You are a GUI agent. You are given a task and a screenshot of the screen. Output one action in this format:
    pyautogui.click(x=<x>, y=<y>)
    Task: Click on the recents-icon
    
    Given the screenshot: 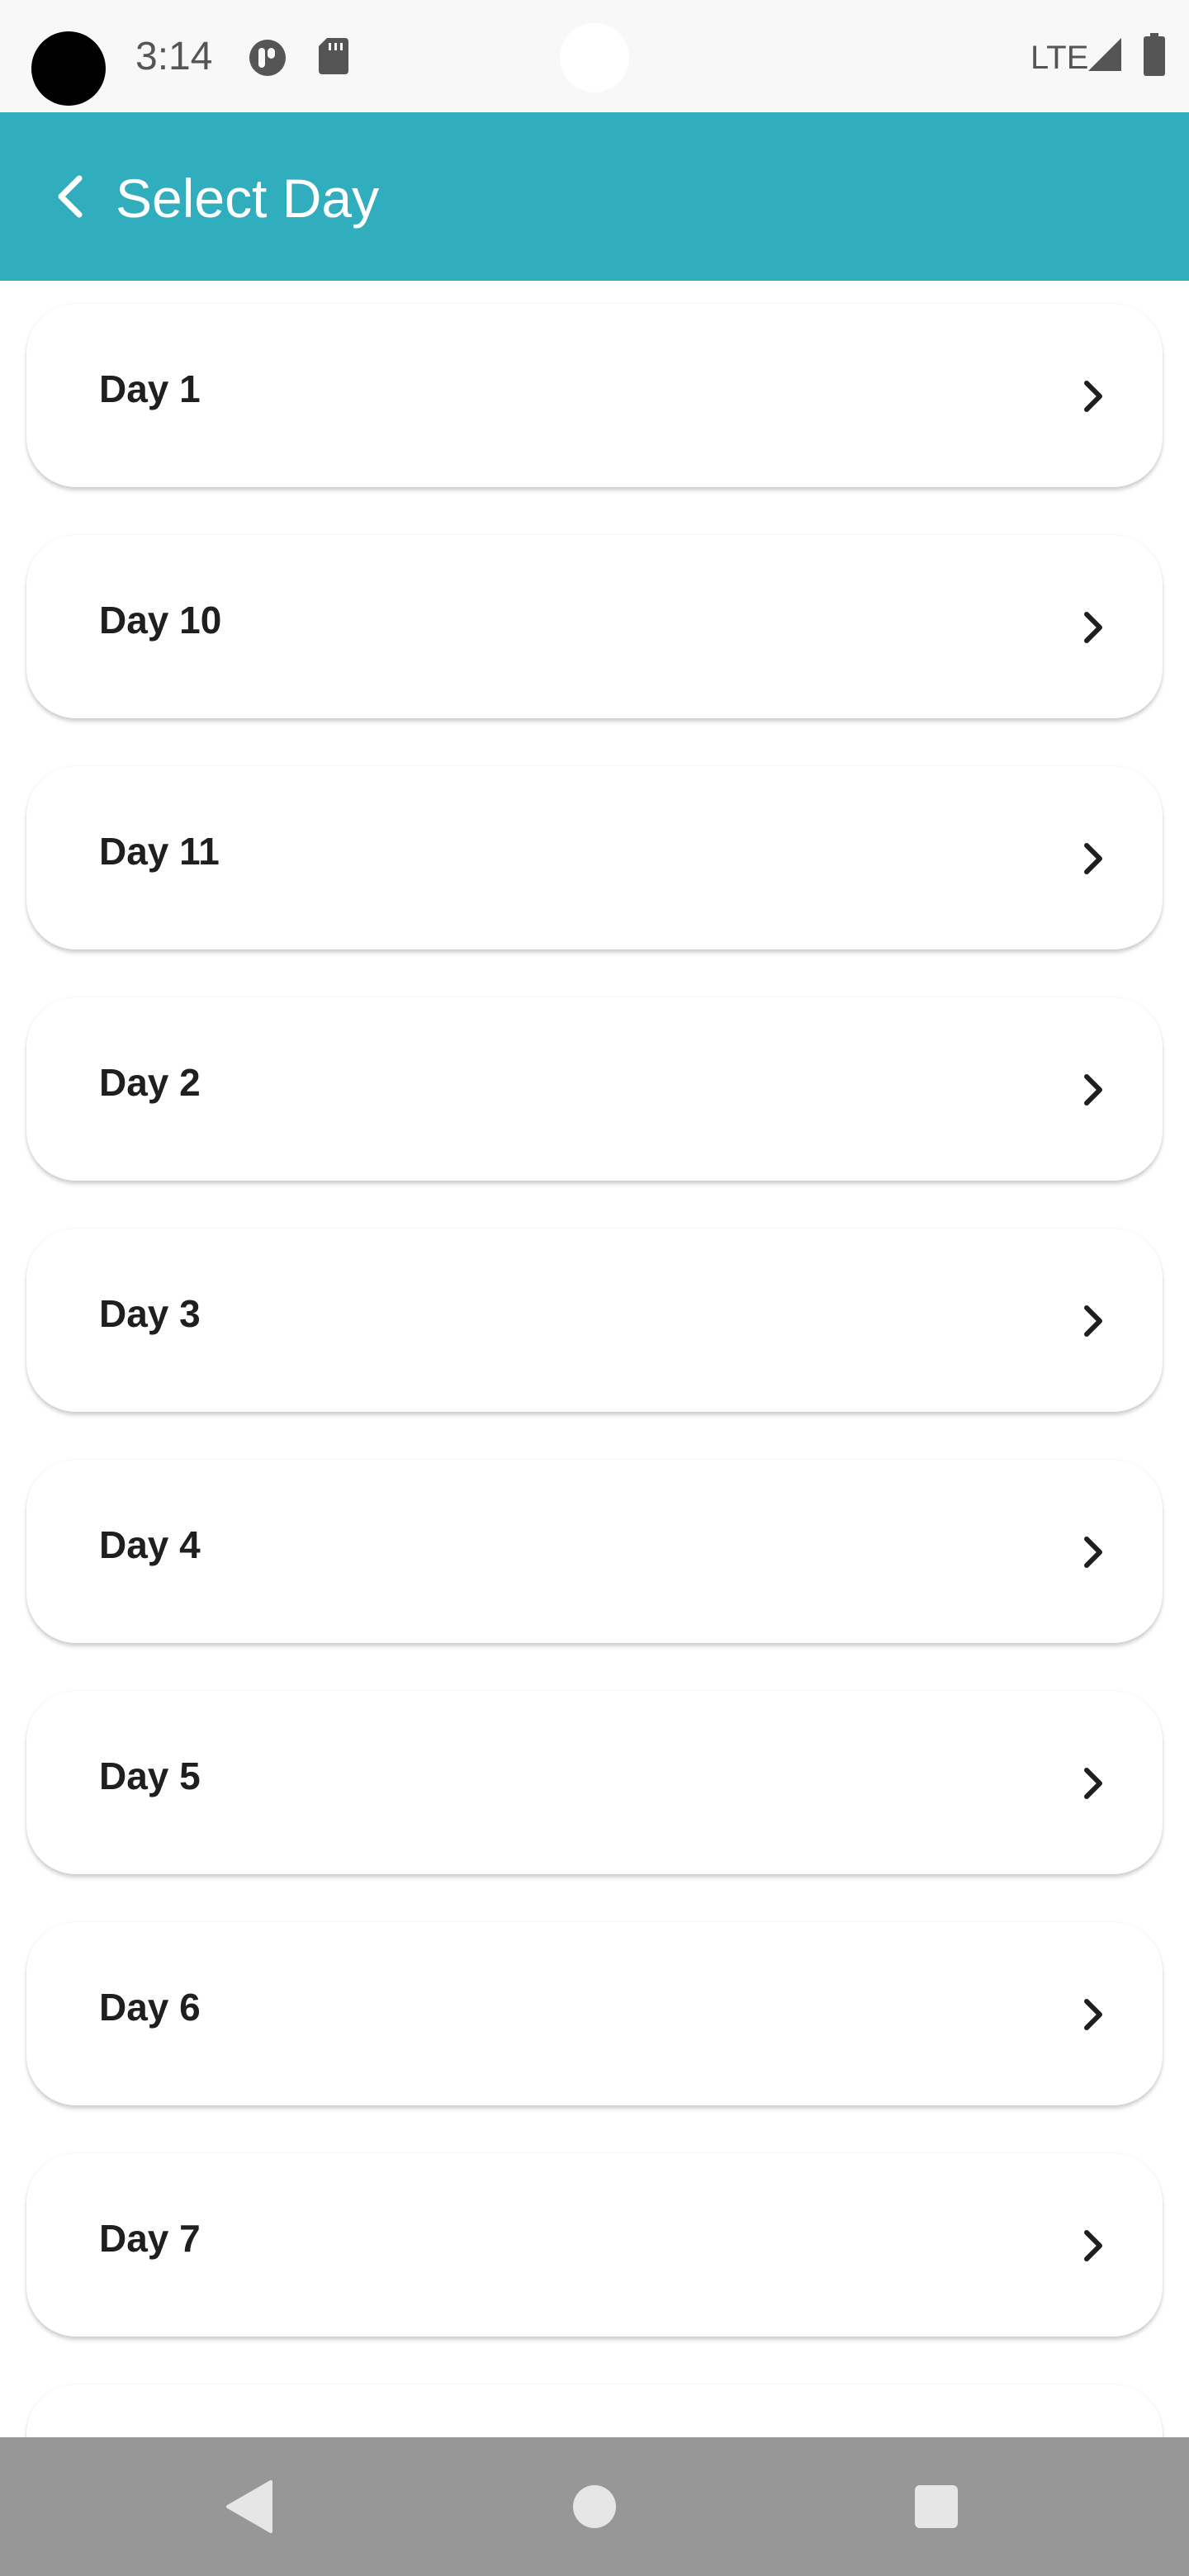 What is the action you would take?
    pyautogui.click(x=936, y=2506)
    